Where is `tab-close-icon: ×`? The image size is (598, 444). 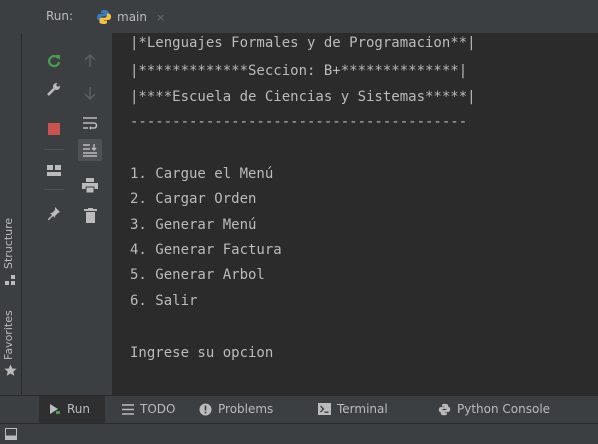 tab-close-icon: × is located at coordinates (160, 17).